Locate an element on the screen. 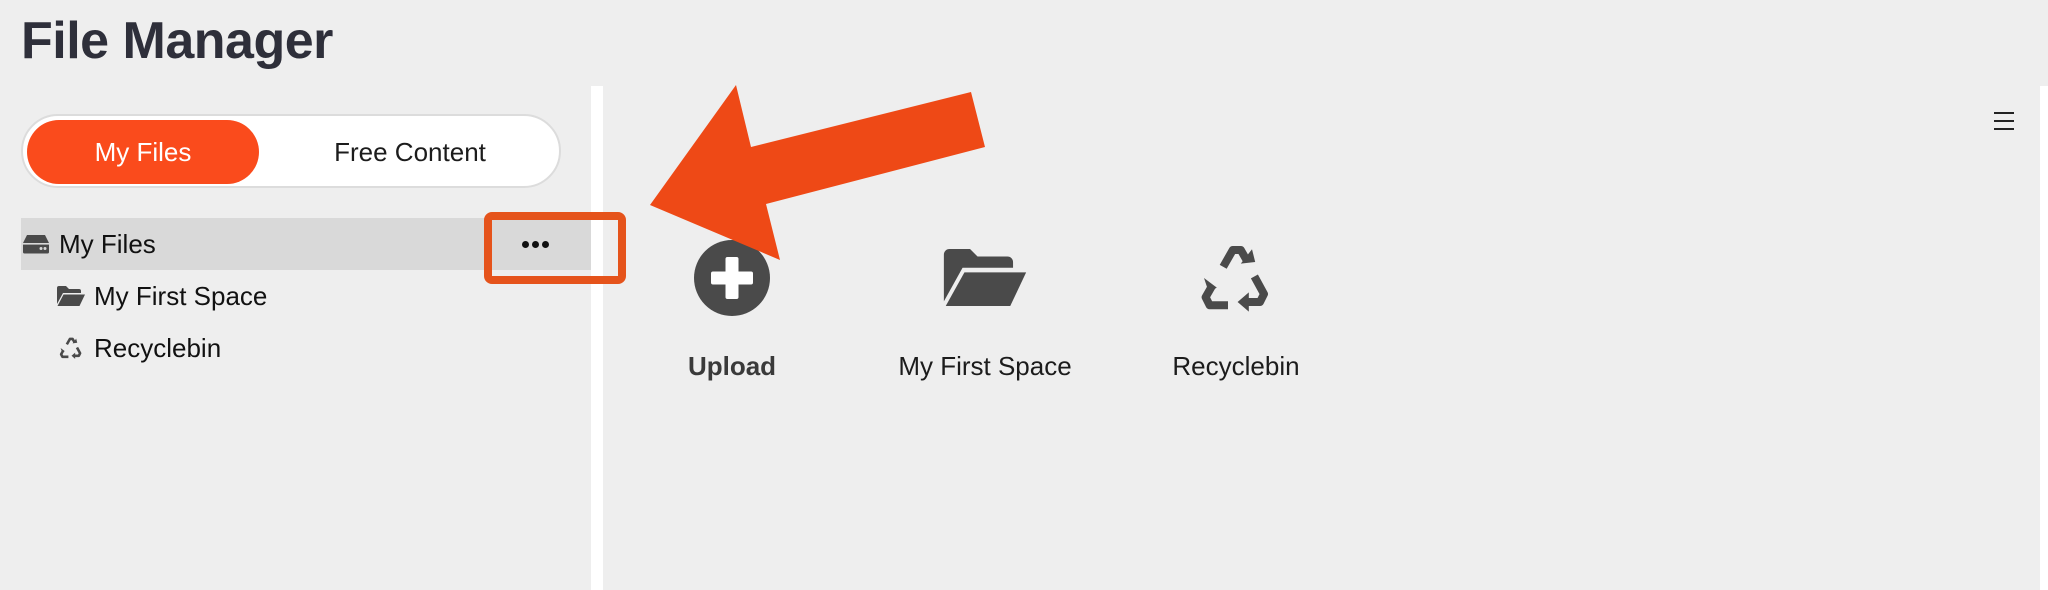 Image resolution: width=2048 pixels, height=590 pixels. recyclebin-label: Recyclebin is located at coordinates (1236, 366).